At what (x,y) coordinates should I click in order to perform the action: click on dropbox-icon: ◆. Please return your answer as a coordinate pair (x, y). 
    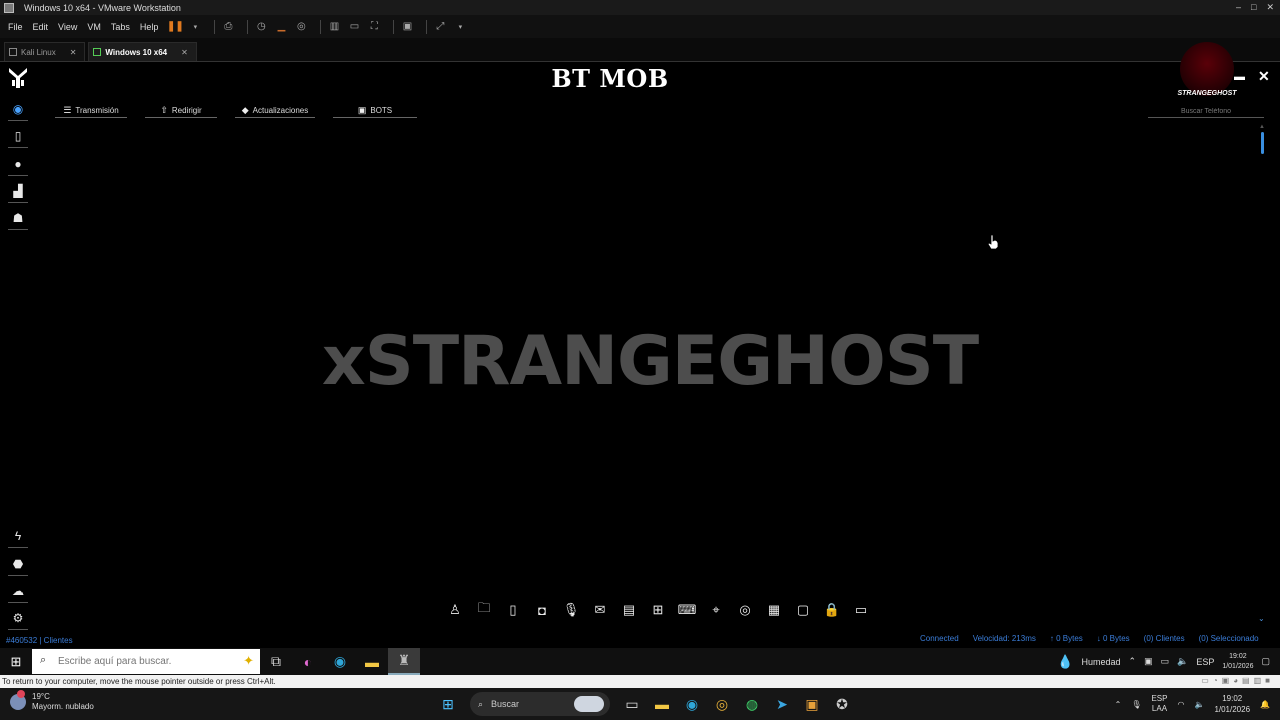
    Looking at the image, I should click on (245, 109).